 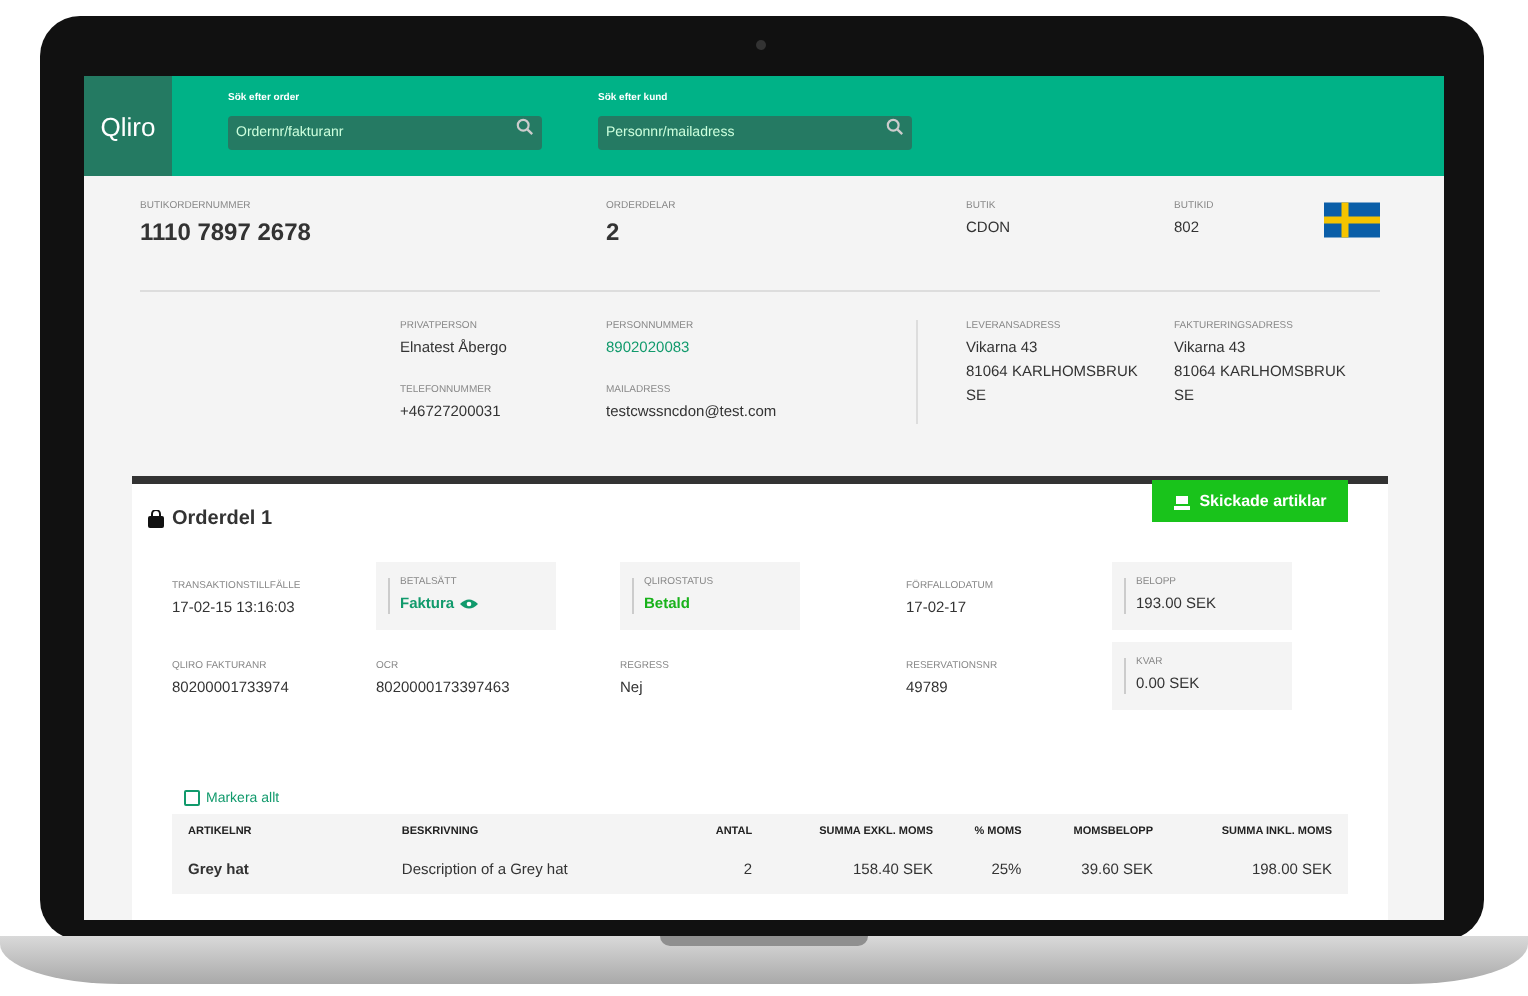 I want to click on eye-icon, so click(x=469, y=603).